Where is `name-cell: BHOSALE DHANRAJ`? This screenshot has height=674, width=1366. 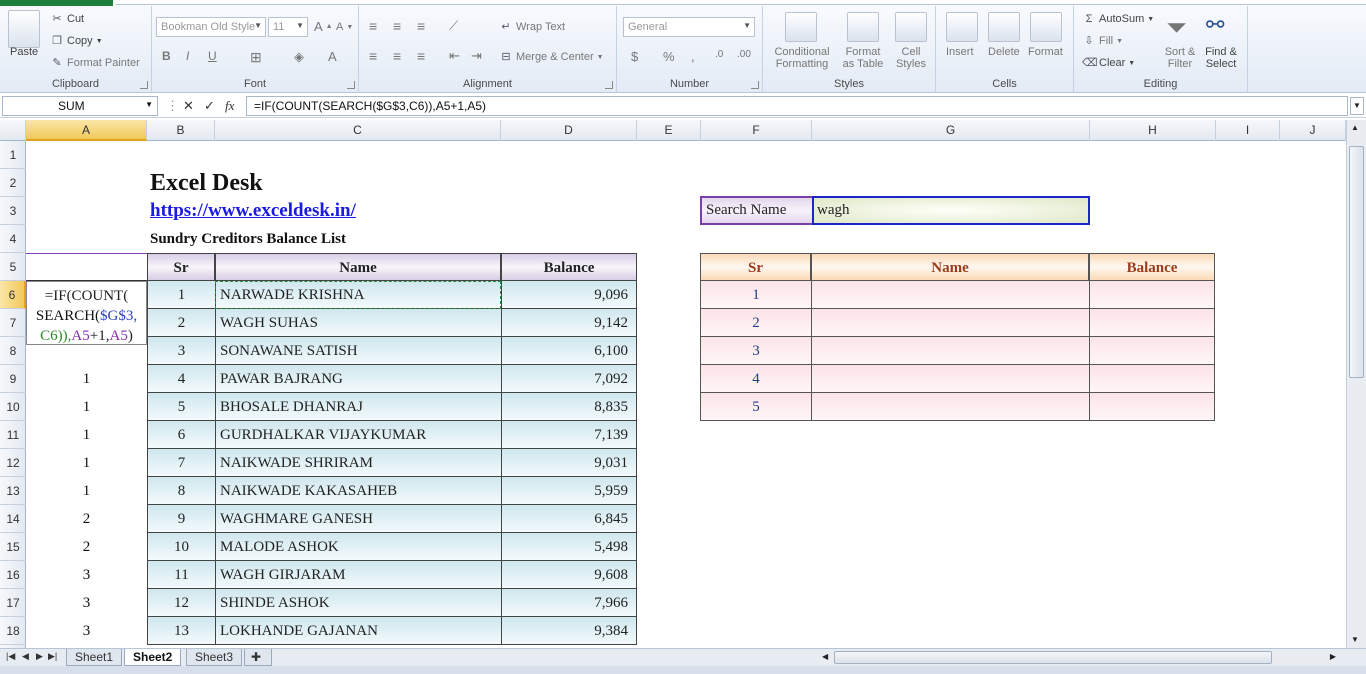
name-cell: BHOSALE DHANRAJ is located at coordinates (358, 407).